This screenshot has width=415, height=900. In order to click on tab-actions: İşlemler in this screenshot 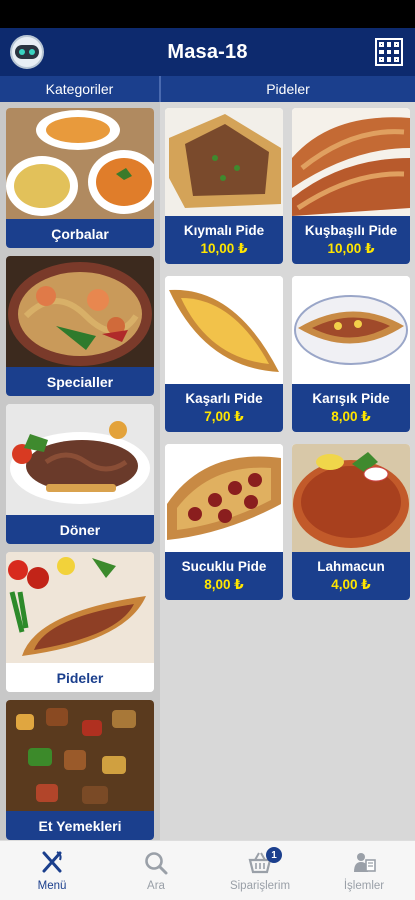, I will do `click(363, 870)`.